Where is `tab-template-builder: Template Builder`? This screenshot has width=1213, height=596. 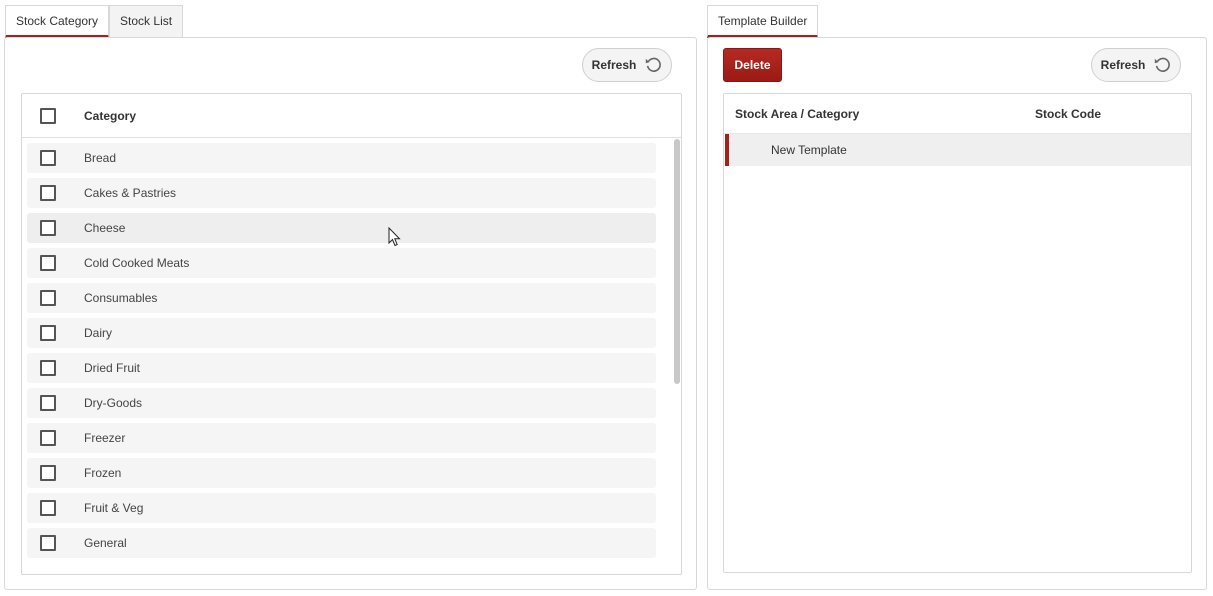
tab-template-builder: Template Builder is located at coordinates (763, 21).